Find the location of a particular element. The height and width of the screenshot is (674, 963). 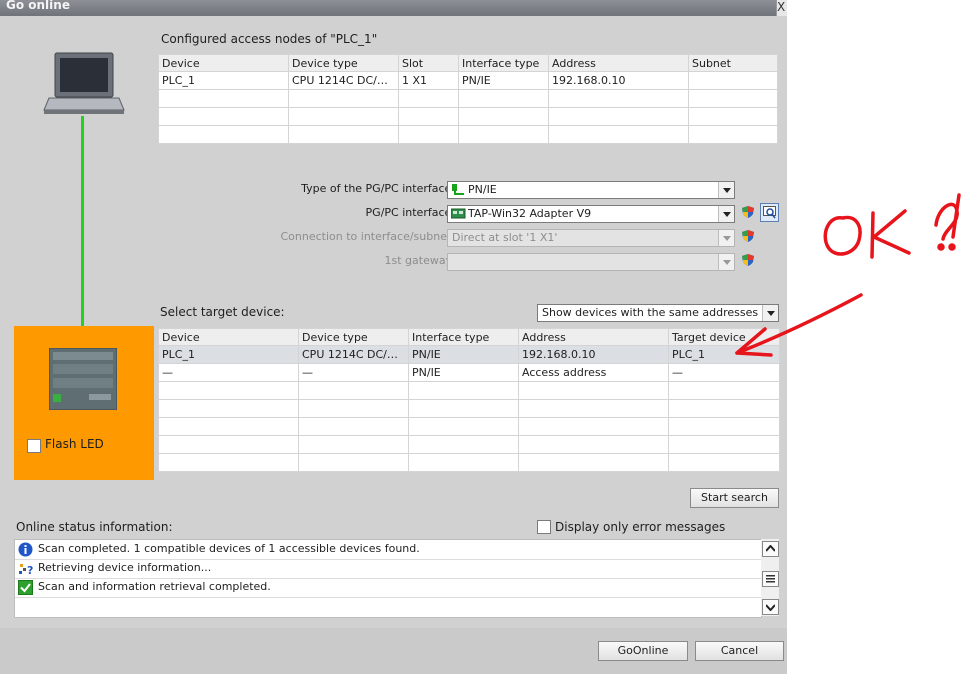

title-bar: Go online is located at coordinates (393, 8).